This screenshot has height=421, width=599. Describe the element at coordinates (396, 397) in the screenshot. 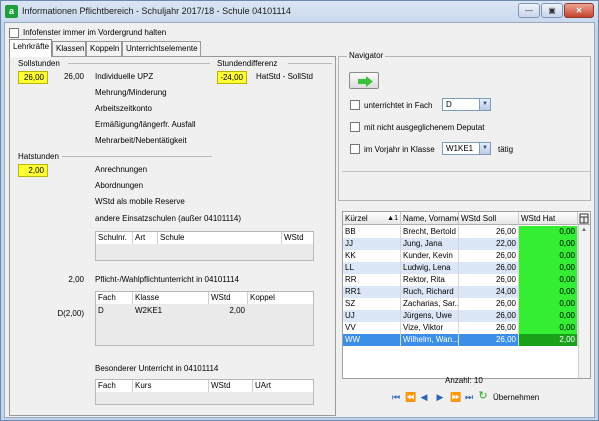

I see `first-record-icon: ⏮` at that location.